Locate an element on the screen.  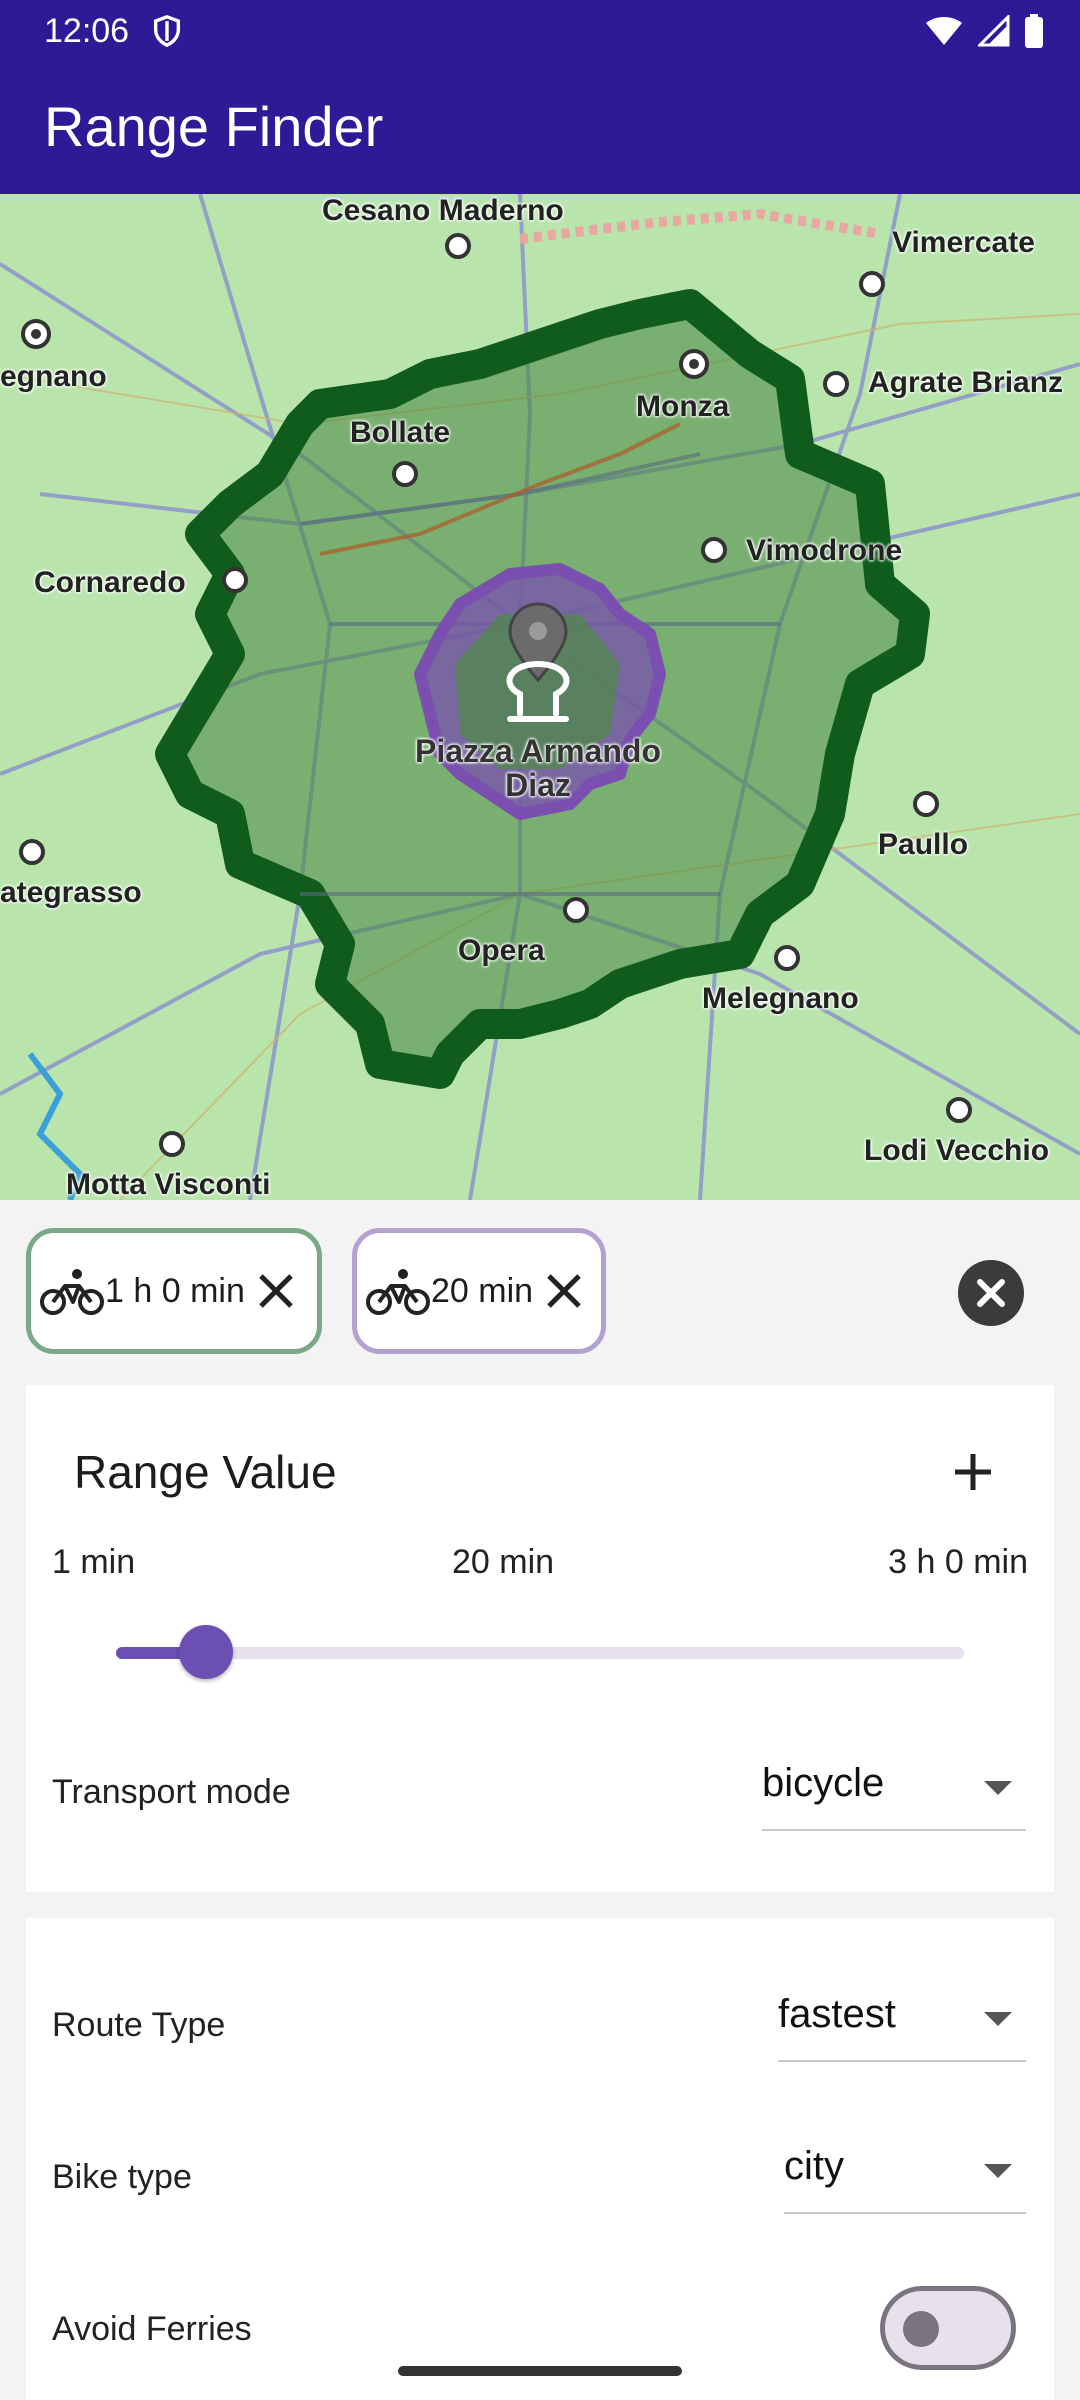
signal-icon is located at coordinates (994, 31).